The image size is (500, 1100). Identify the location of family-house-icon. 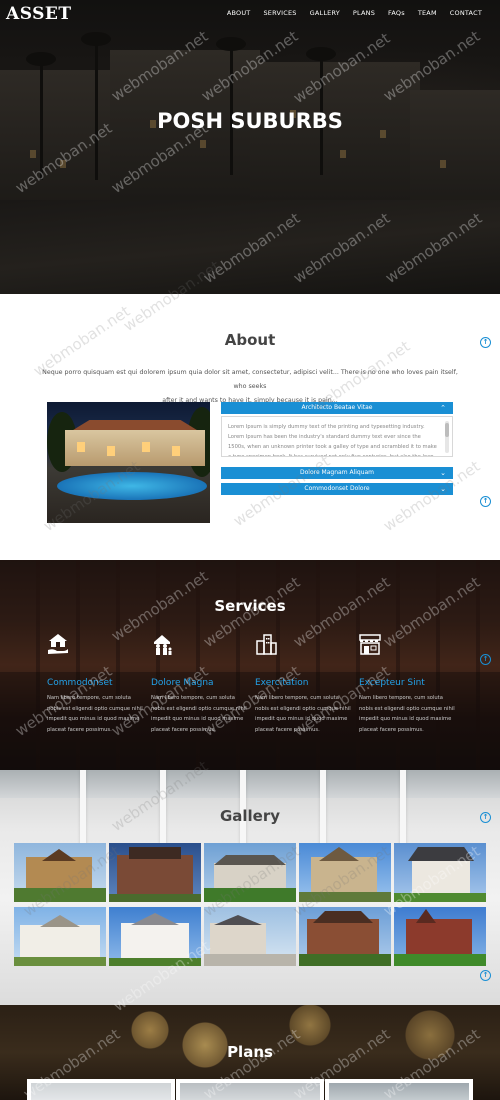
(163, 645).